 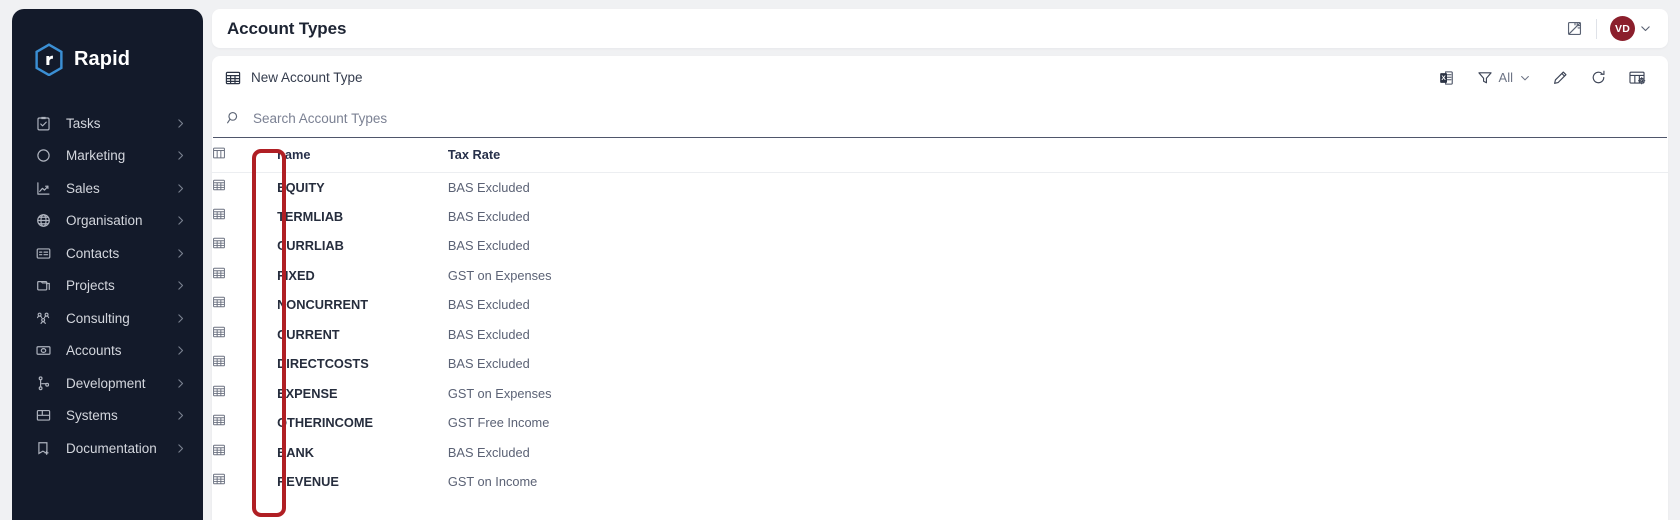 I want to click on table-row: OTHERINCOME GST Free Income, so click(x=940, y=423).